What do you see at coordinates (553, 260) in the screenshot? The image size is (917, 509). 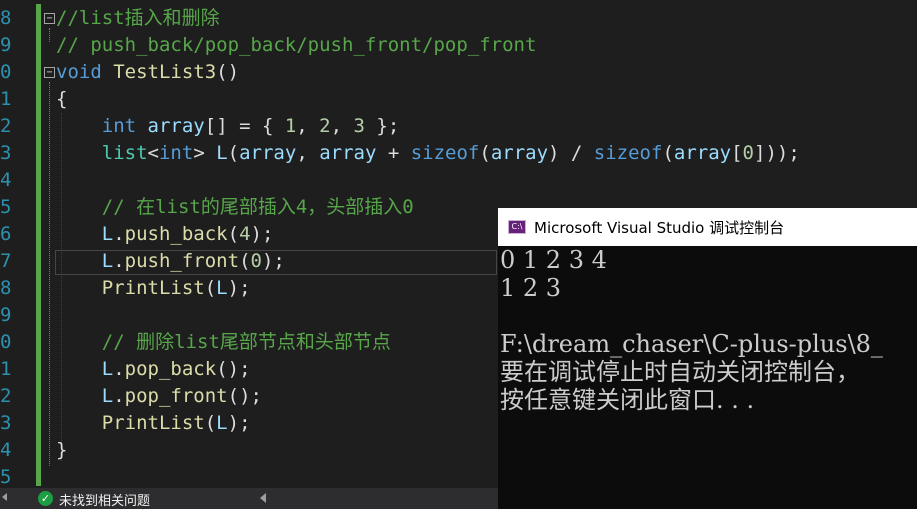 I see `console-line: 0 1 2 3 4` at bounding box center [553, 260].